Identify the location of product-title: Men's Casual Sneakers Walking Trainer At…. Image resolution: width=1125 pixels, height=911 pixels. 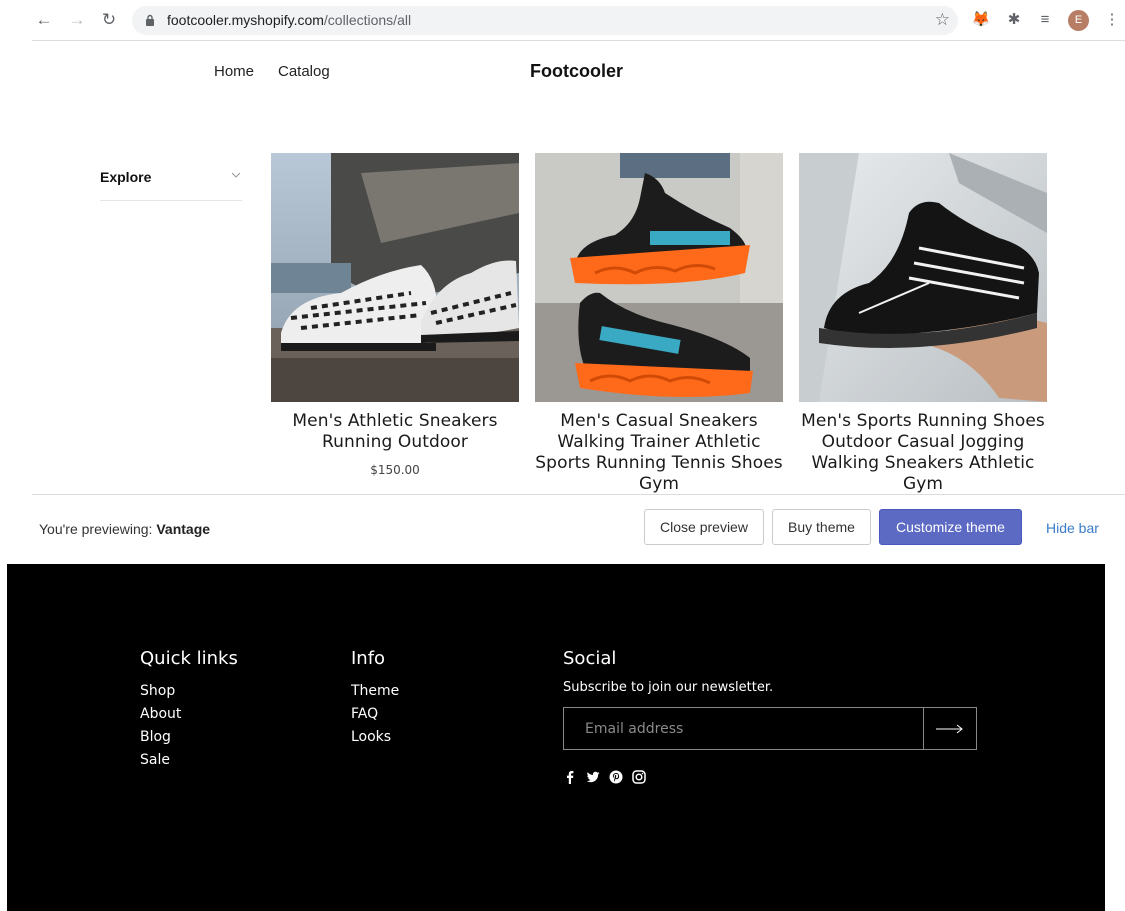
(659, 453).